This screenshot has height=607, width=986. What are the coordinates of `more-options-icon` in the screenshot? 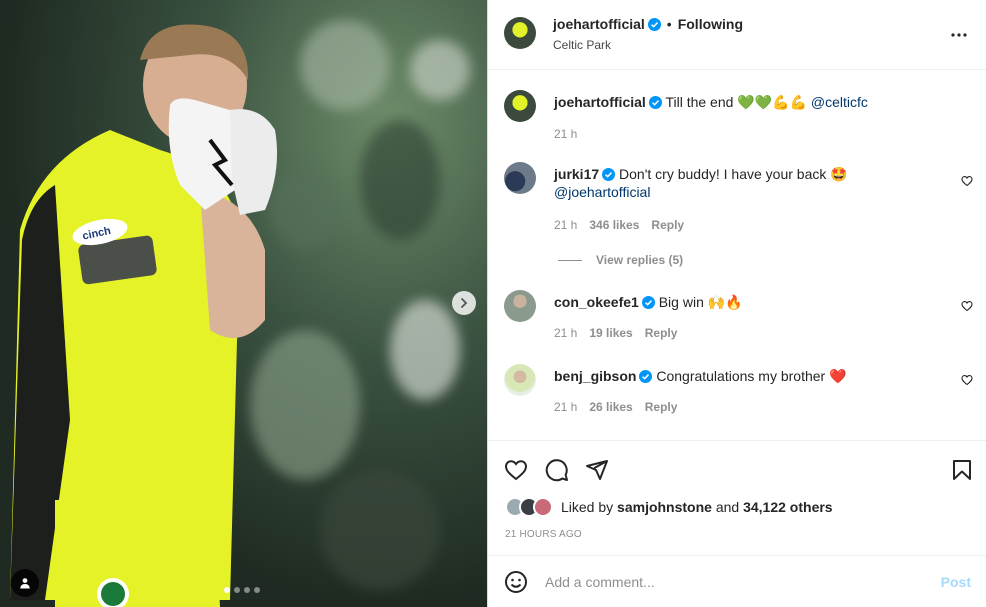 It's located at (959, 35).